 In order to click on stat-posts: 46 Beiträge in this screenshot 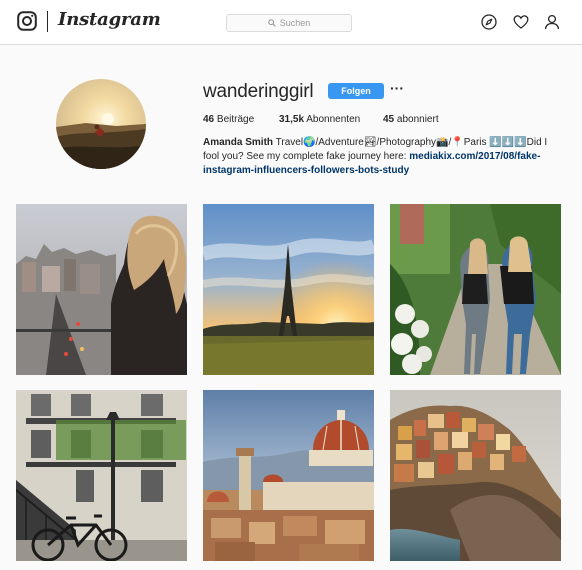, I will do `click(228, 119)`.